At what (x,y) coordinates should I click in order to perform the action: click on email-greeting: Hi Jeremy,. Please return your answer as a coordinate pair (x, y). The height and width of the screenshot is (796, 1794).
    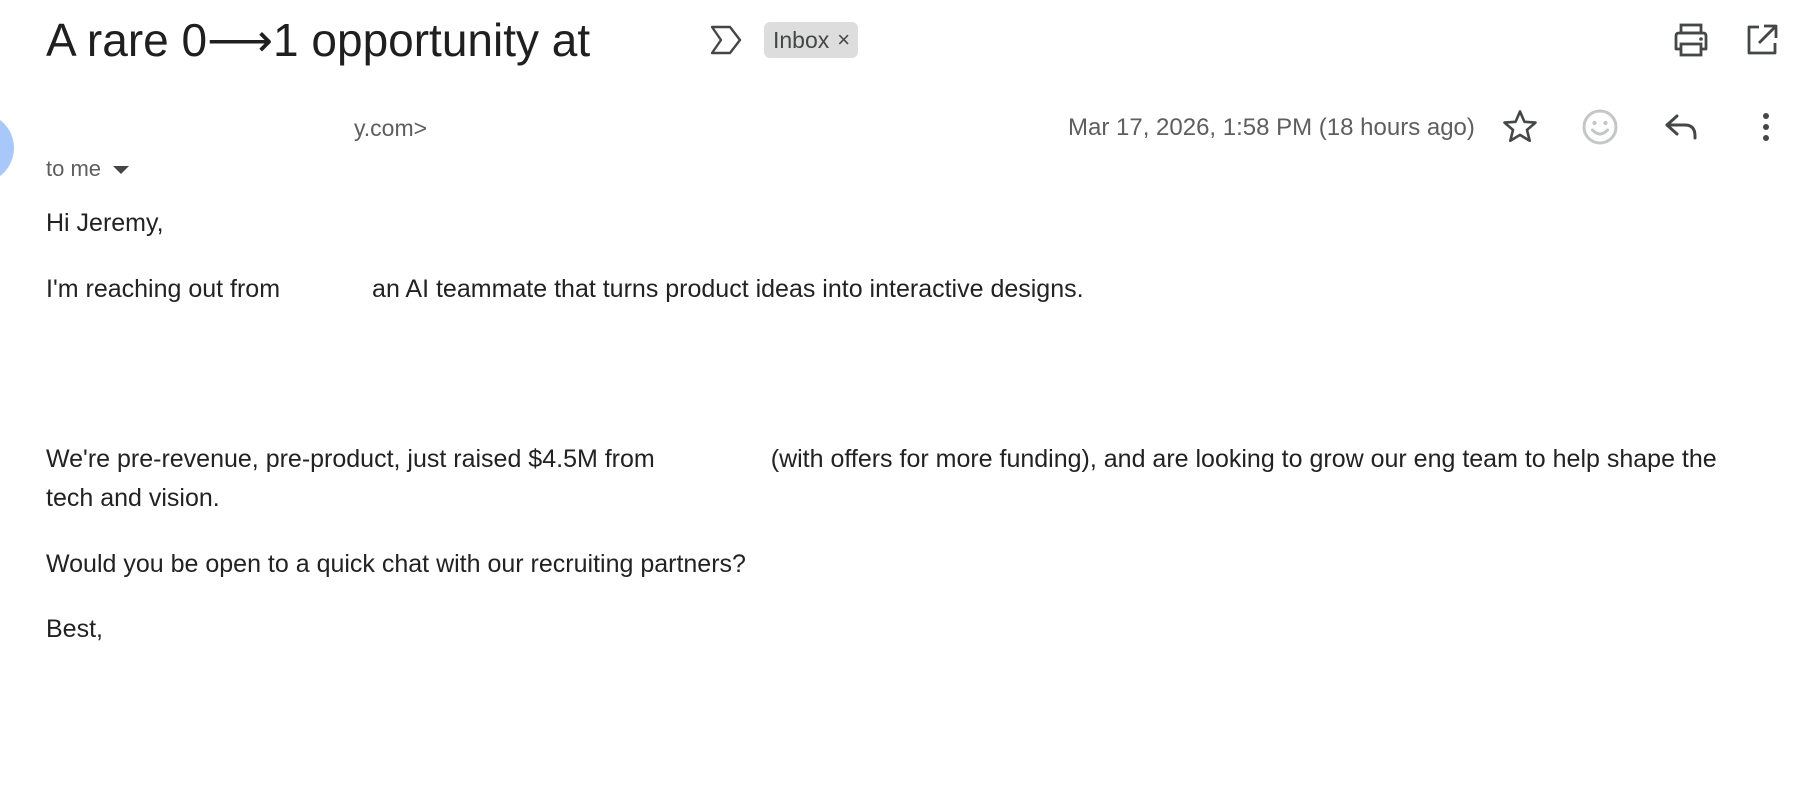
    Looking at the image, I should click on (105, 223).